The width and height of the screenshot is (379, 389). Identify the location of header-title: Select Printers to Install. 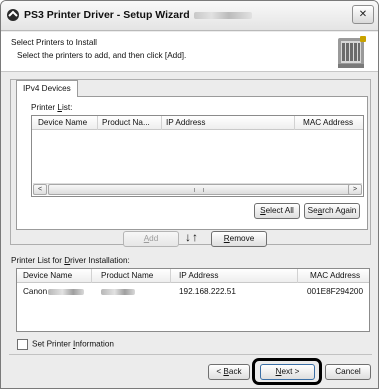
(54, 42).